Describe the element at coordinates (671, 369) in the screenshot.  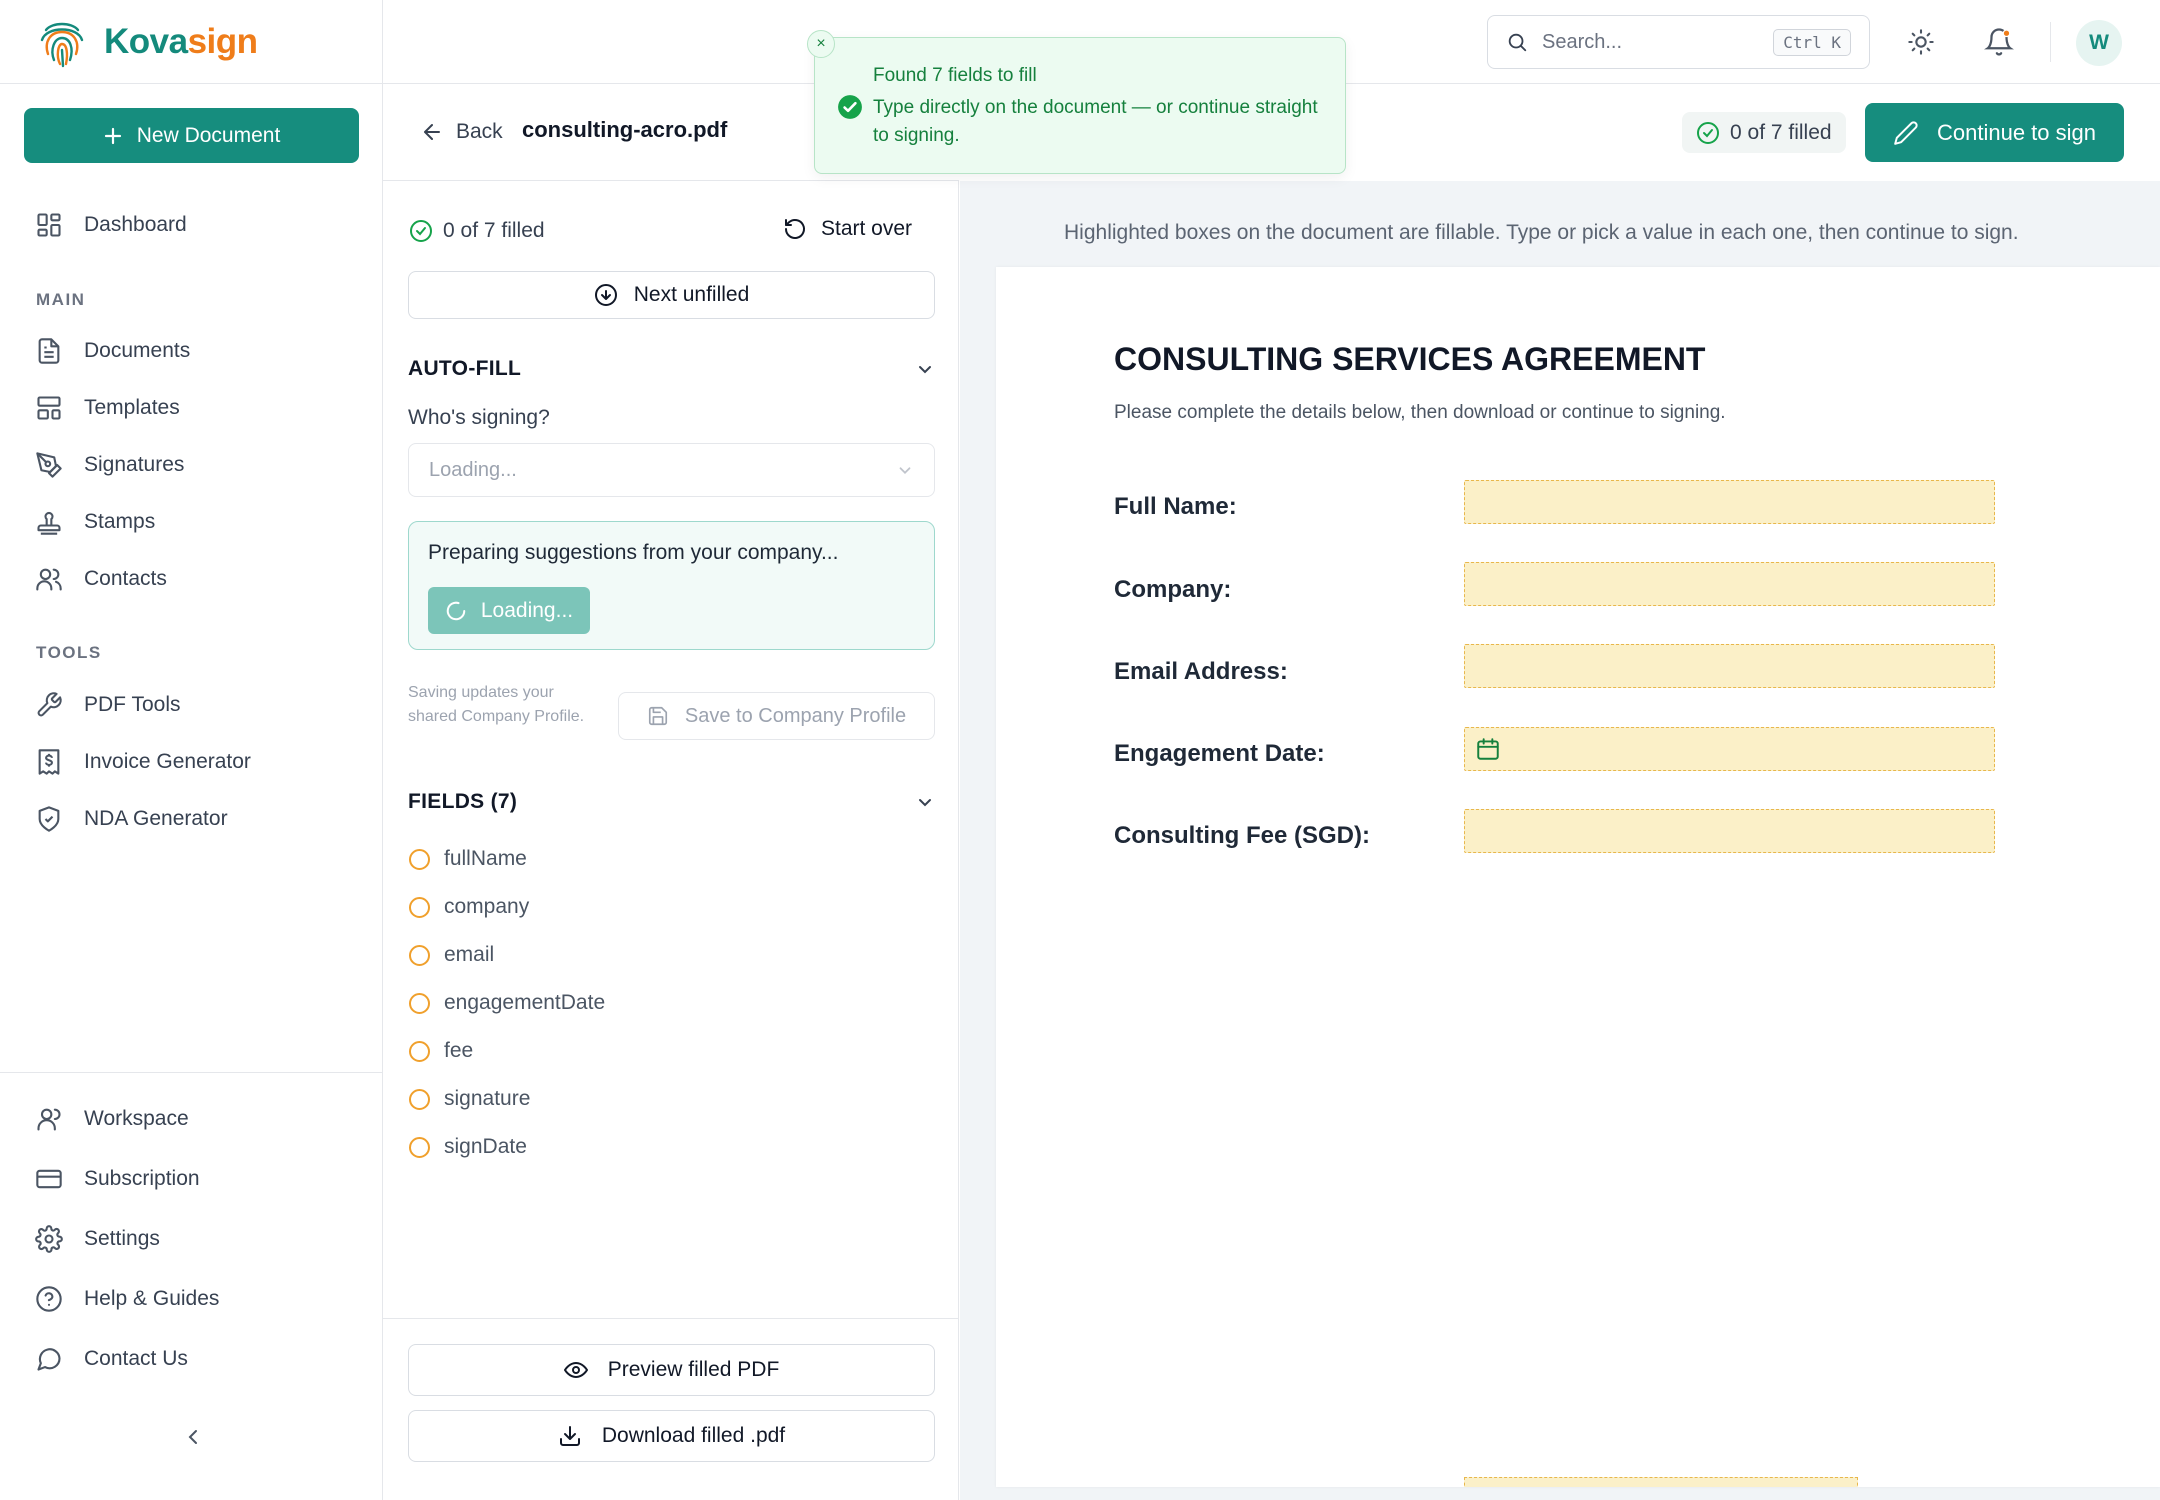
I see `autofill-section-header: AUTO-FILL` at that location.